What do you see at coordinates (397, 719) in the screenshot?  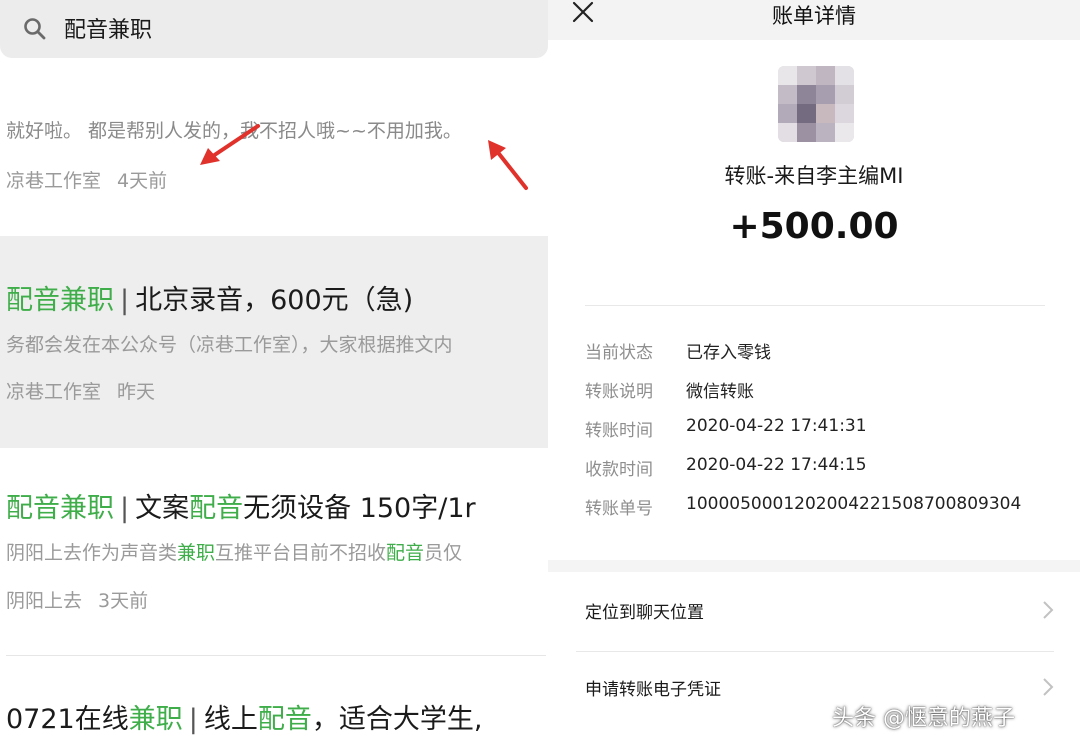 I see `title-text: ，适合大学生,` at bounding box center [397, 719].